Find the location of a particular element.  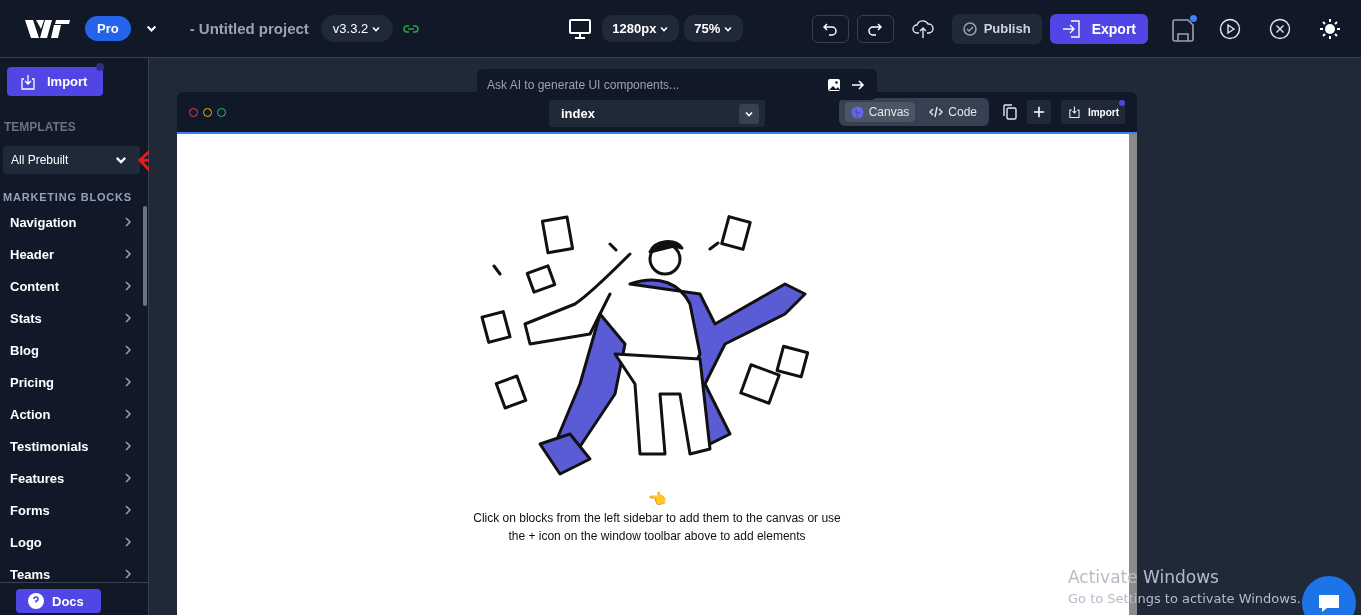

redo-button is located at coordinates (875, 28).